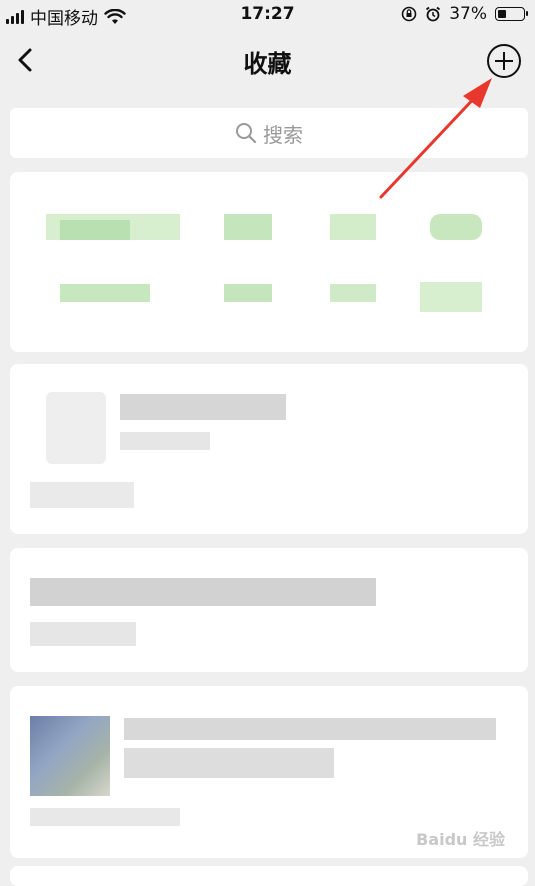 This screenshot has width=535, height=886. Describe the element at coordinates (70, 756) in the screenshot. I see `blurred-thumbnail` at that location.